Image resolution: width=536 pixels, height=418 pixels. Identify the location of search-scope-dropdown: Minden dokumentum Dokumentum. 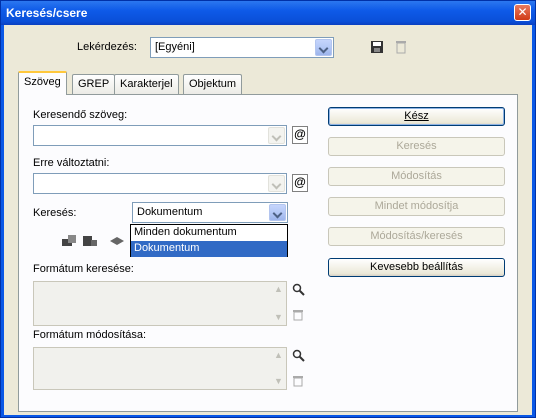
(209, 240).